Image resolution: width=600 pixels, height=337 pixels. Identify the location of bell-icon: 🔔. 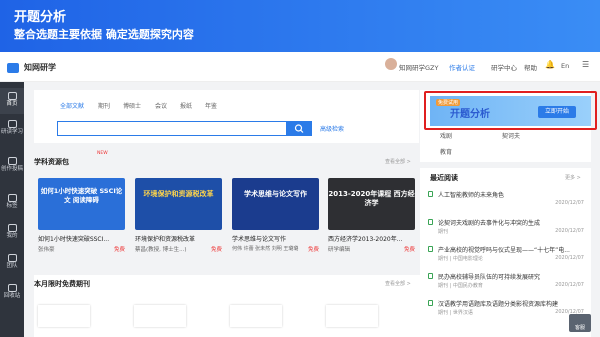
(550, 64).